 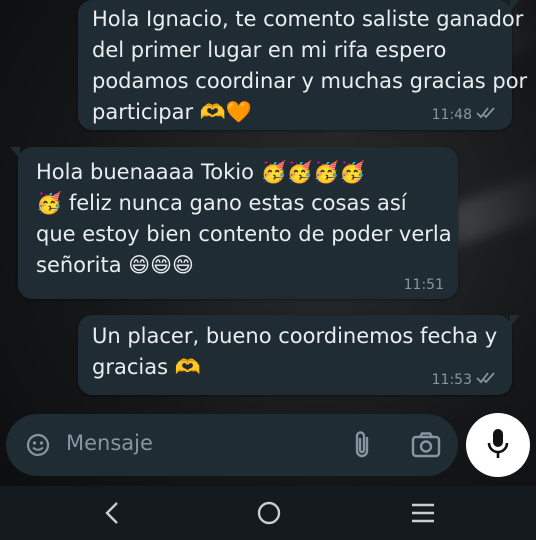 What do you see at coordinates (109, 443) in the screenshot?
I see `message-input: Mensaje` at bounding box center [109, 443].